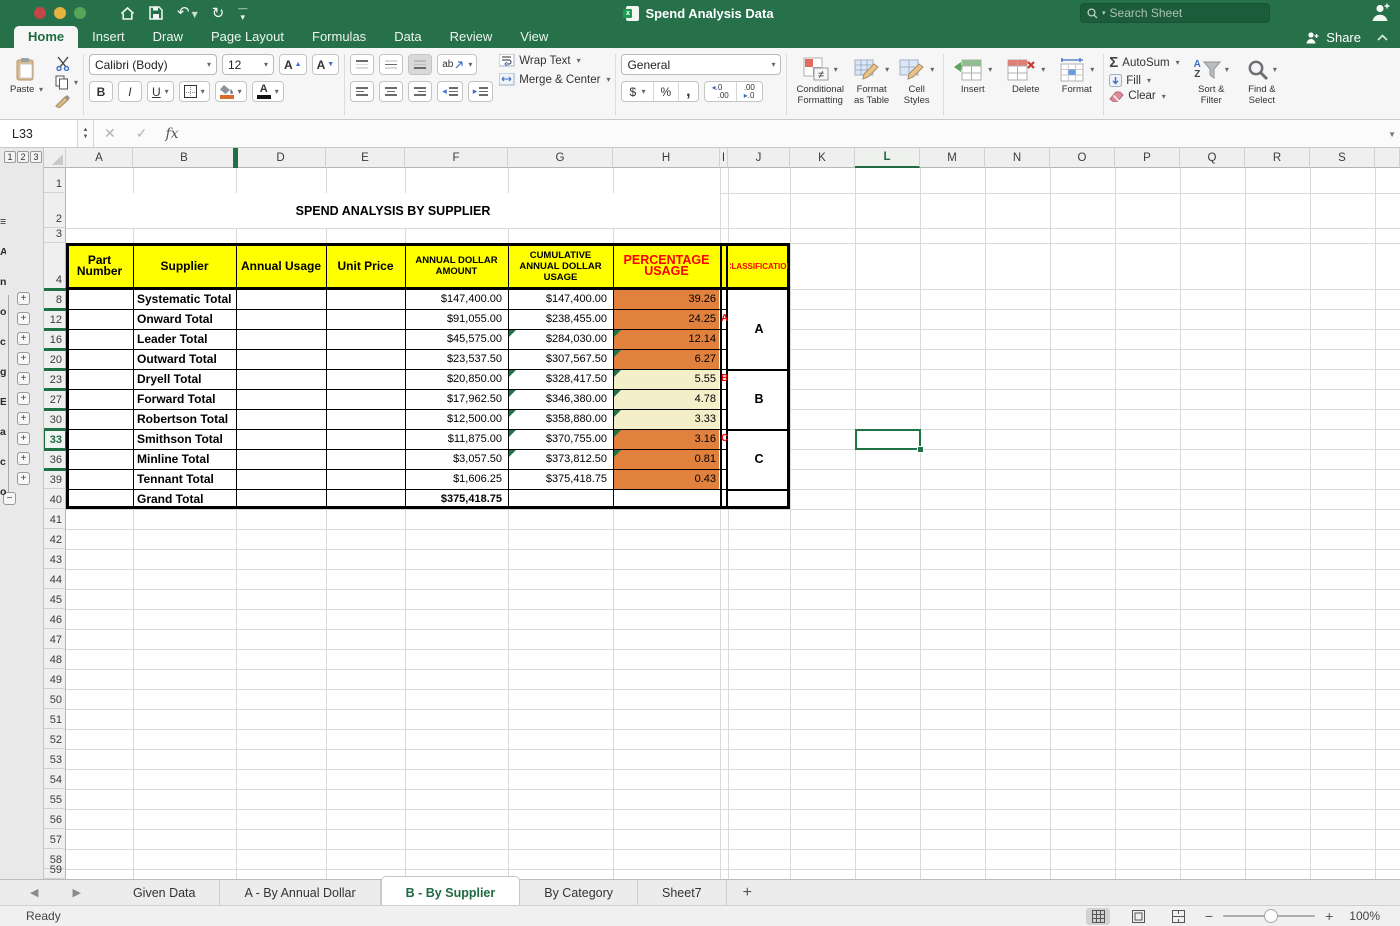  What do you see at coordinates (557, 319) in the screenshot?
I see `cell-cumulative-12: $238,455.00` at bounding box center [557, 319].